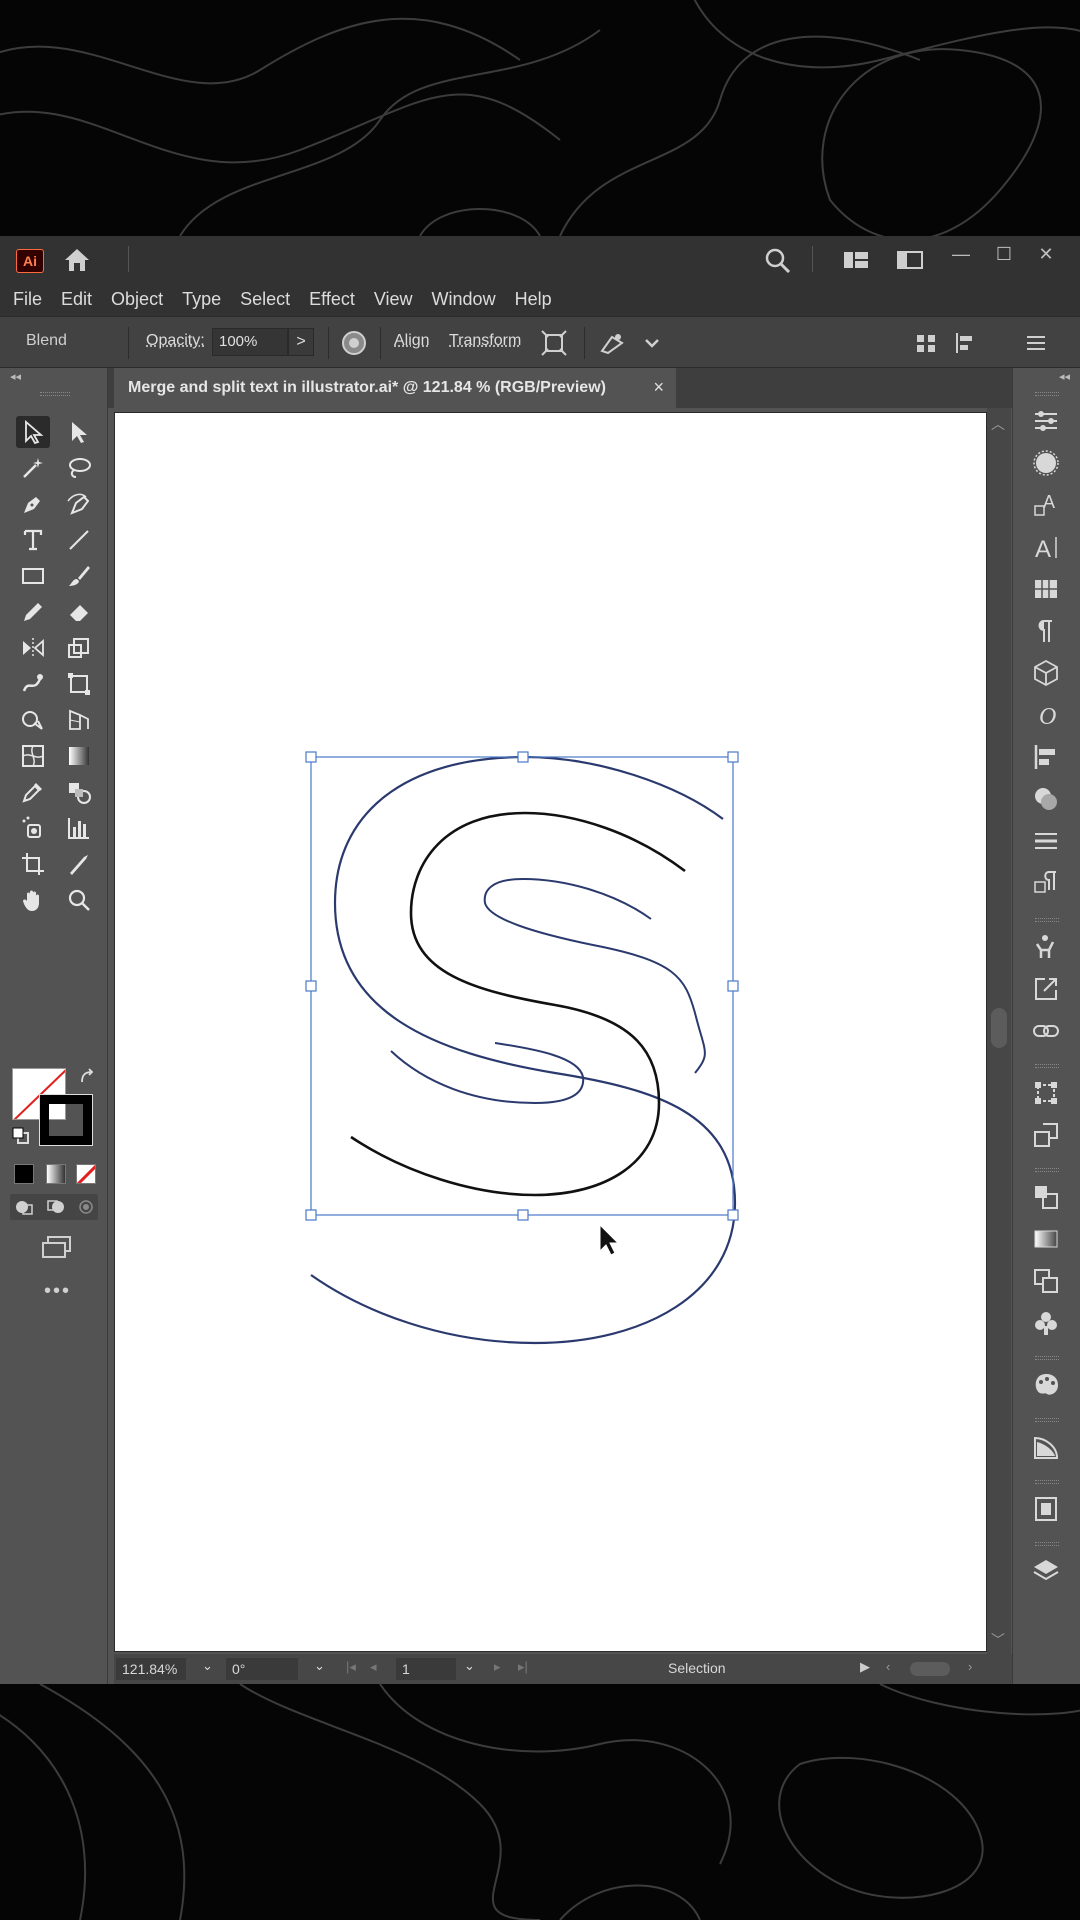 The height and width of the screenshot is (1920, 1080). What do you see at coordinates (79, 720) in the screenshot?
I see `perspective-grid-tool` at bounding box center [79, 720].